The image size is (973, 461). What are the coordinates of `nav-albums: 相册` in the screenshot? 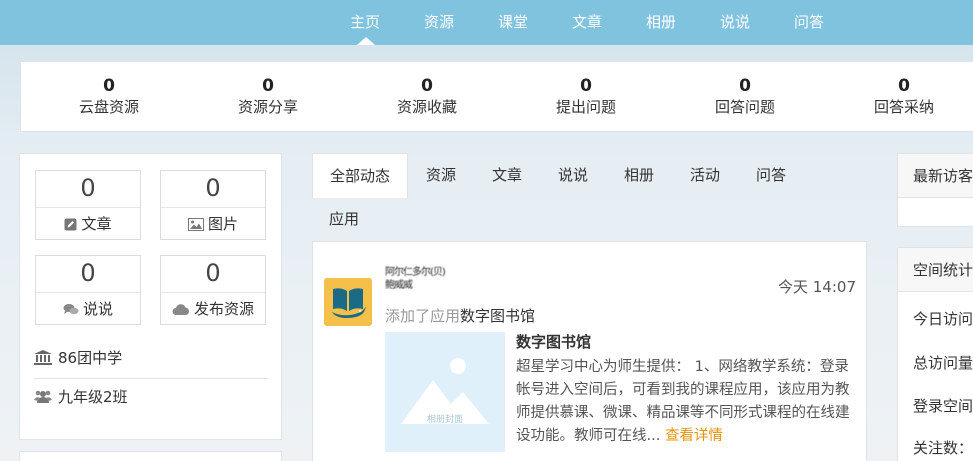 It's located at (661, 22).